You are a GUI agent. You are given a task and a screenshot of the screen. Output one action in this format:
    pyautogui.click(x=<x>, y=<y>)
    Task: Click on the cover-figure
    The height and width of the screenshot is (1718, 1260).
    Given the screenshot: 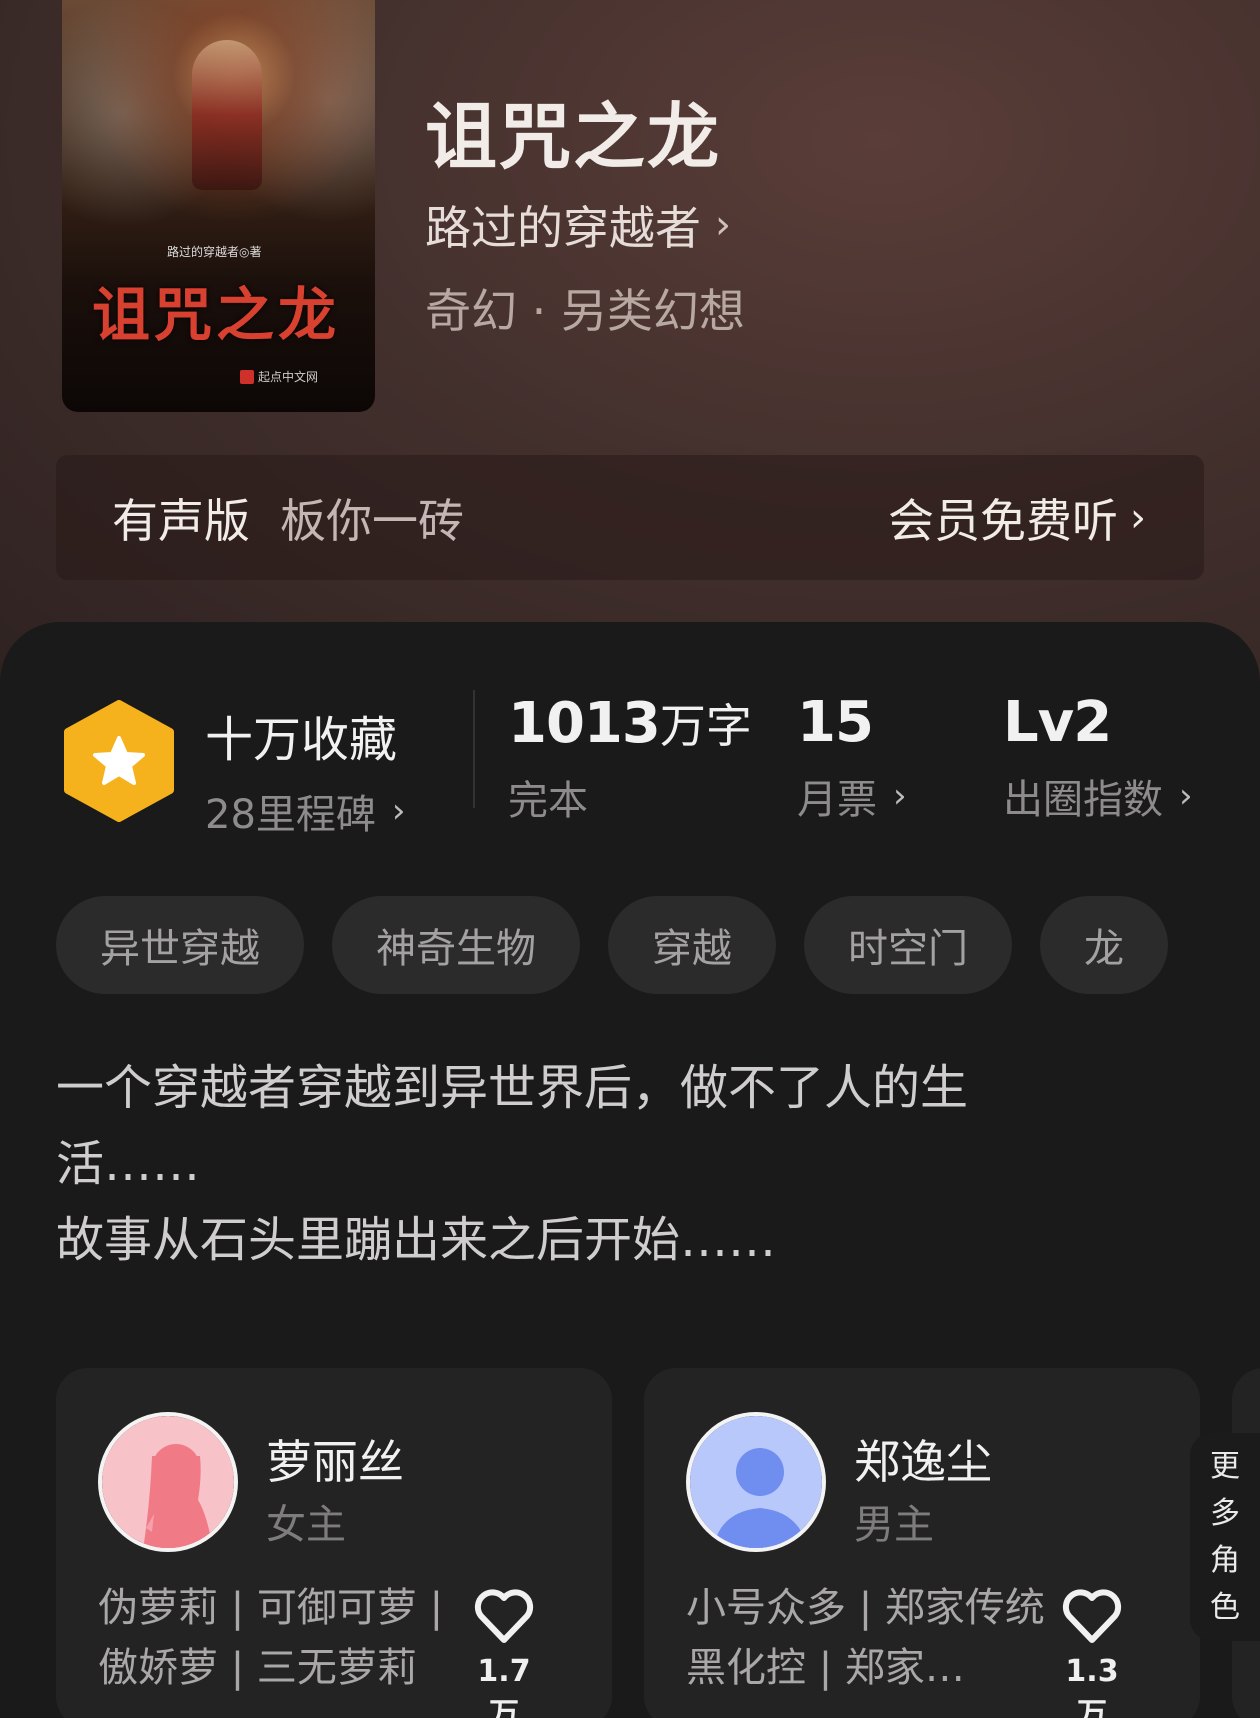 What is the action you would take?
    pyautogui.click(x=227, y=115)
    